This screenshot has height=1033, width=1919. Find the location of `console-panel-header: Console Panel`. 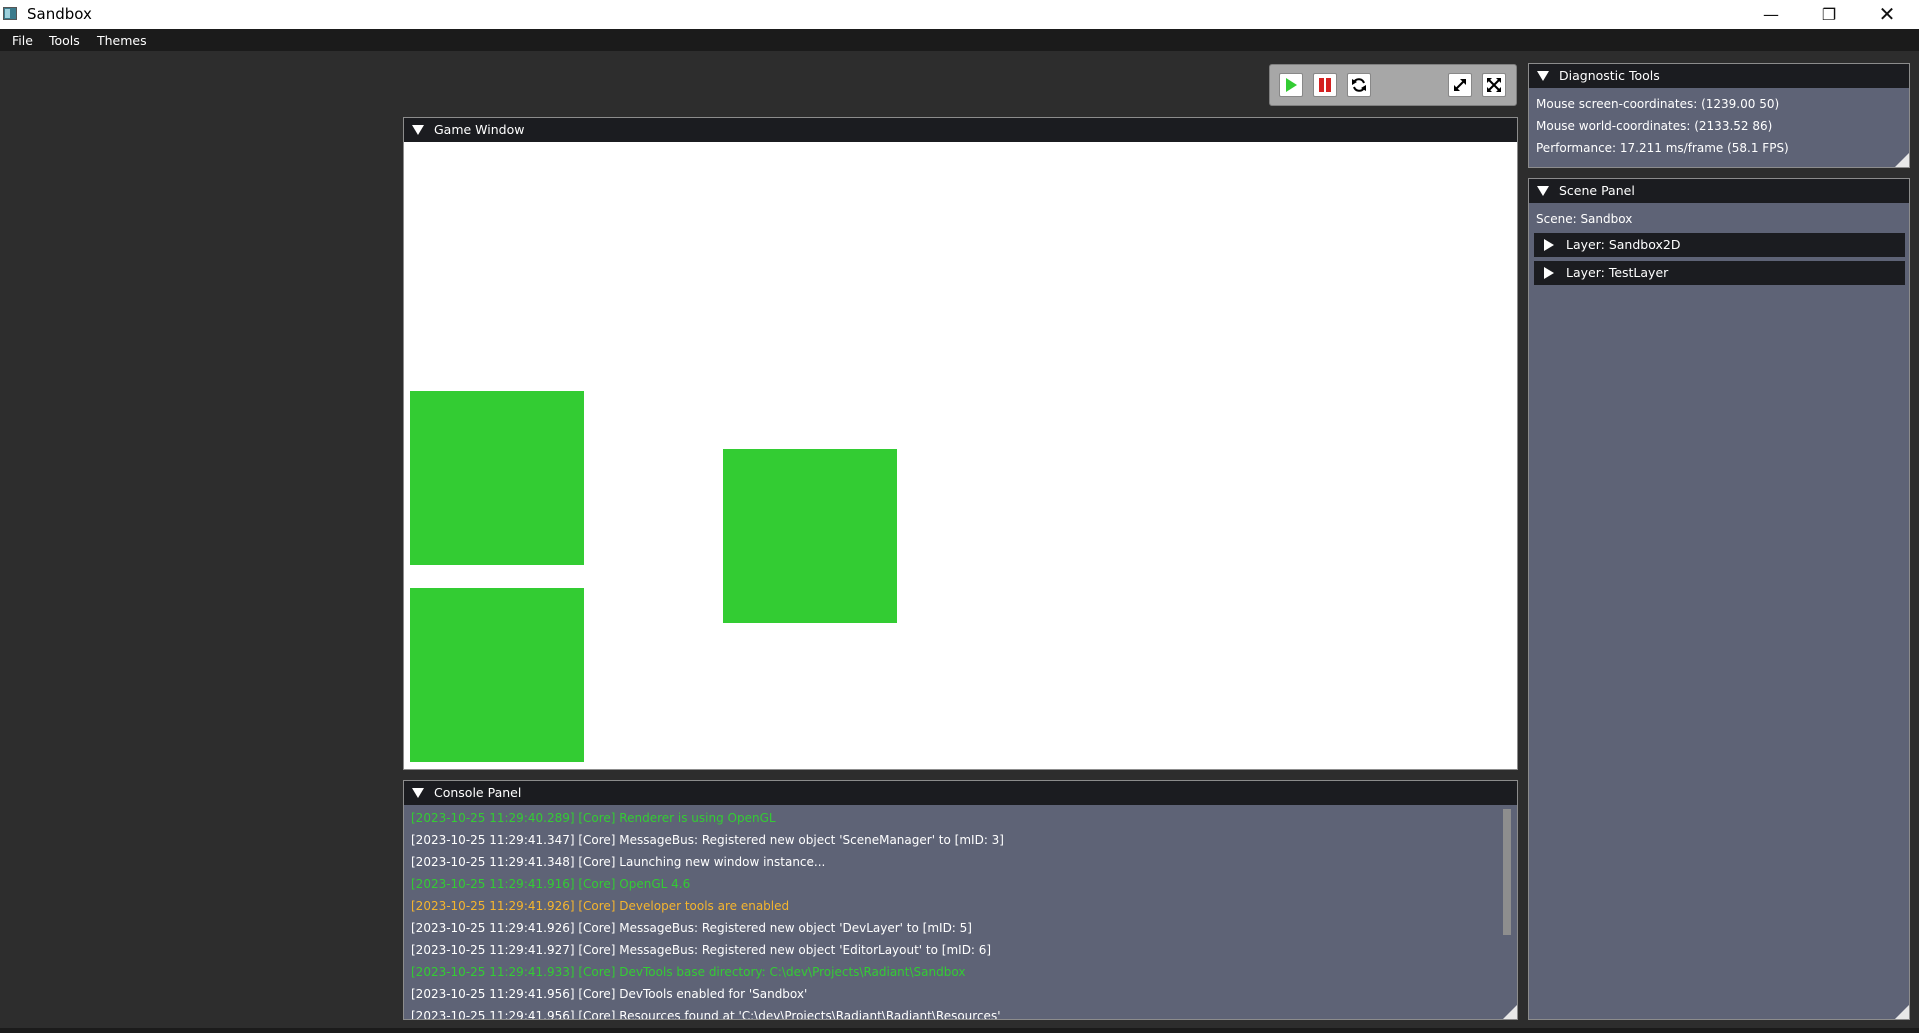

console-panel-header: Console Panel is located at coordinates (960, 793).